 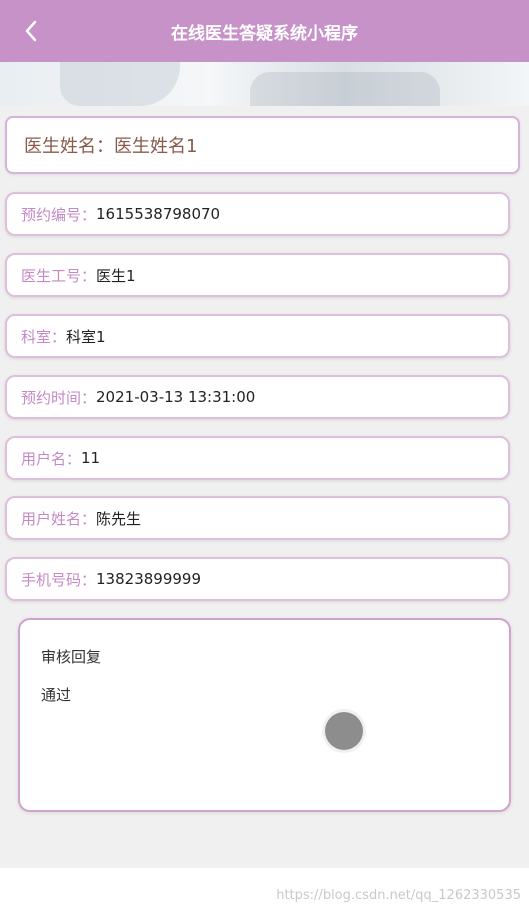 I want to click on field-label: 预约编号：, so click(x=59, y=214).